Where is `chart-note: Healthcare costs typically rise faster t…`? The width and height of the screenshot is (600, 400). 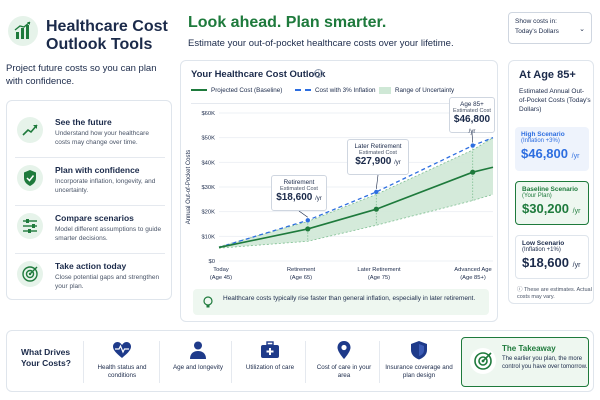 chart-note: Healthcare costs typically rise faster t… is located at coordinates (341, 302).